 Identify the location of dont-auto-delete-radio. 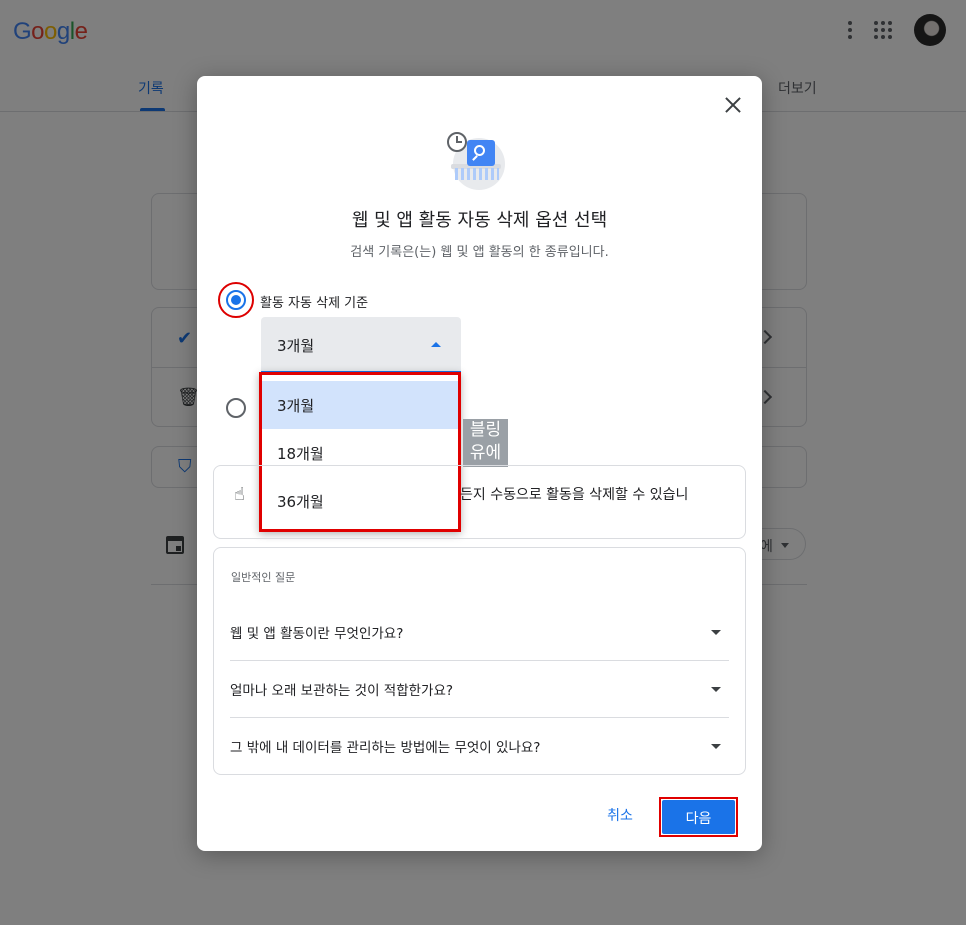
(236, 408).